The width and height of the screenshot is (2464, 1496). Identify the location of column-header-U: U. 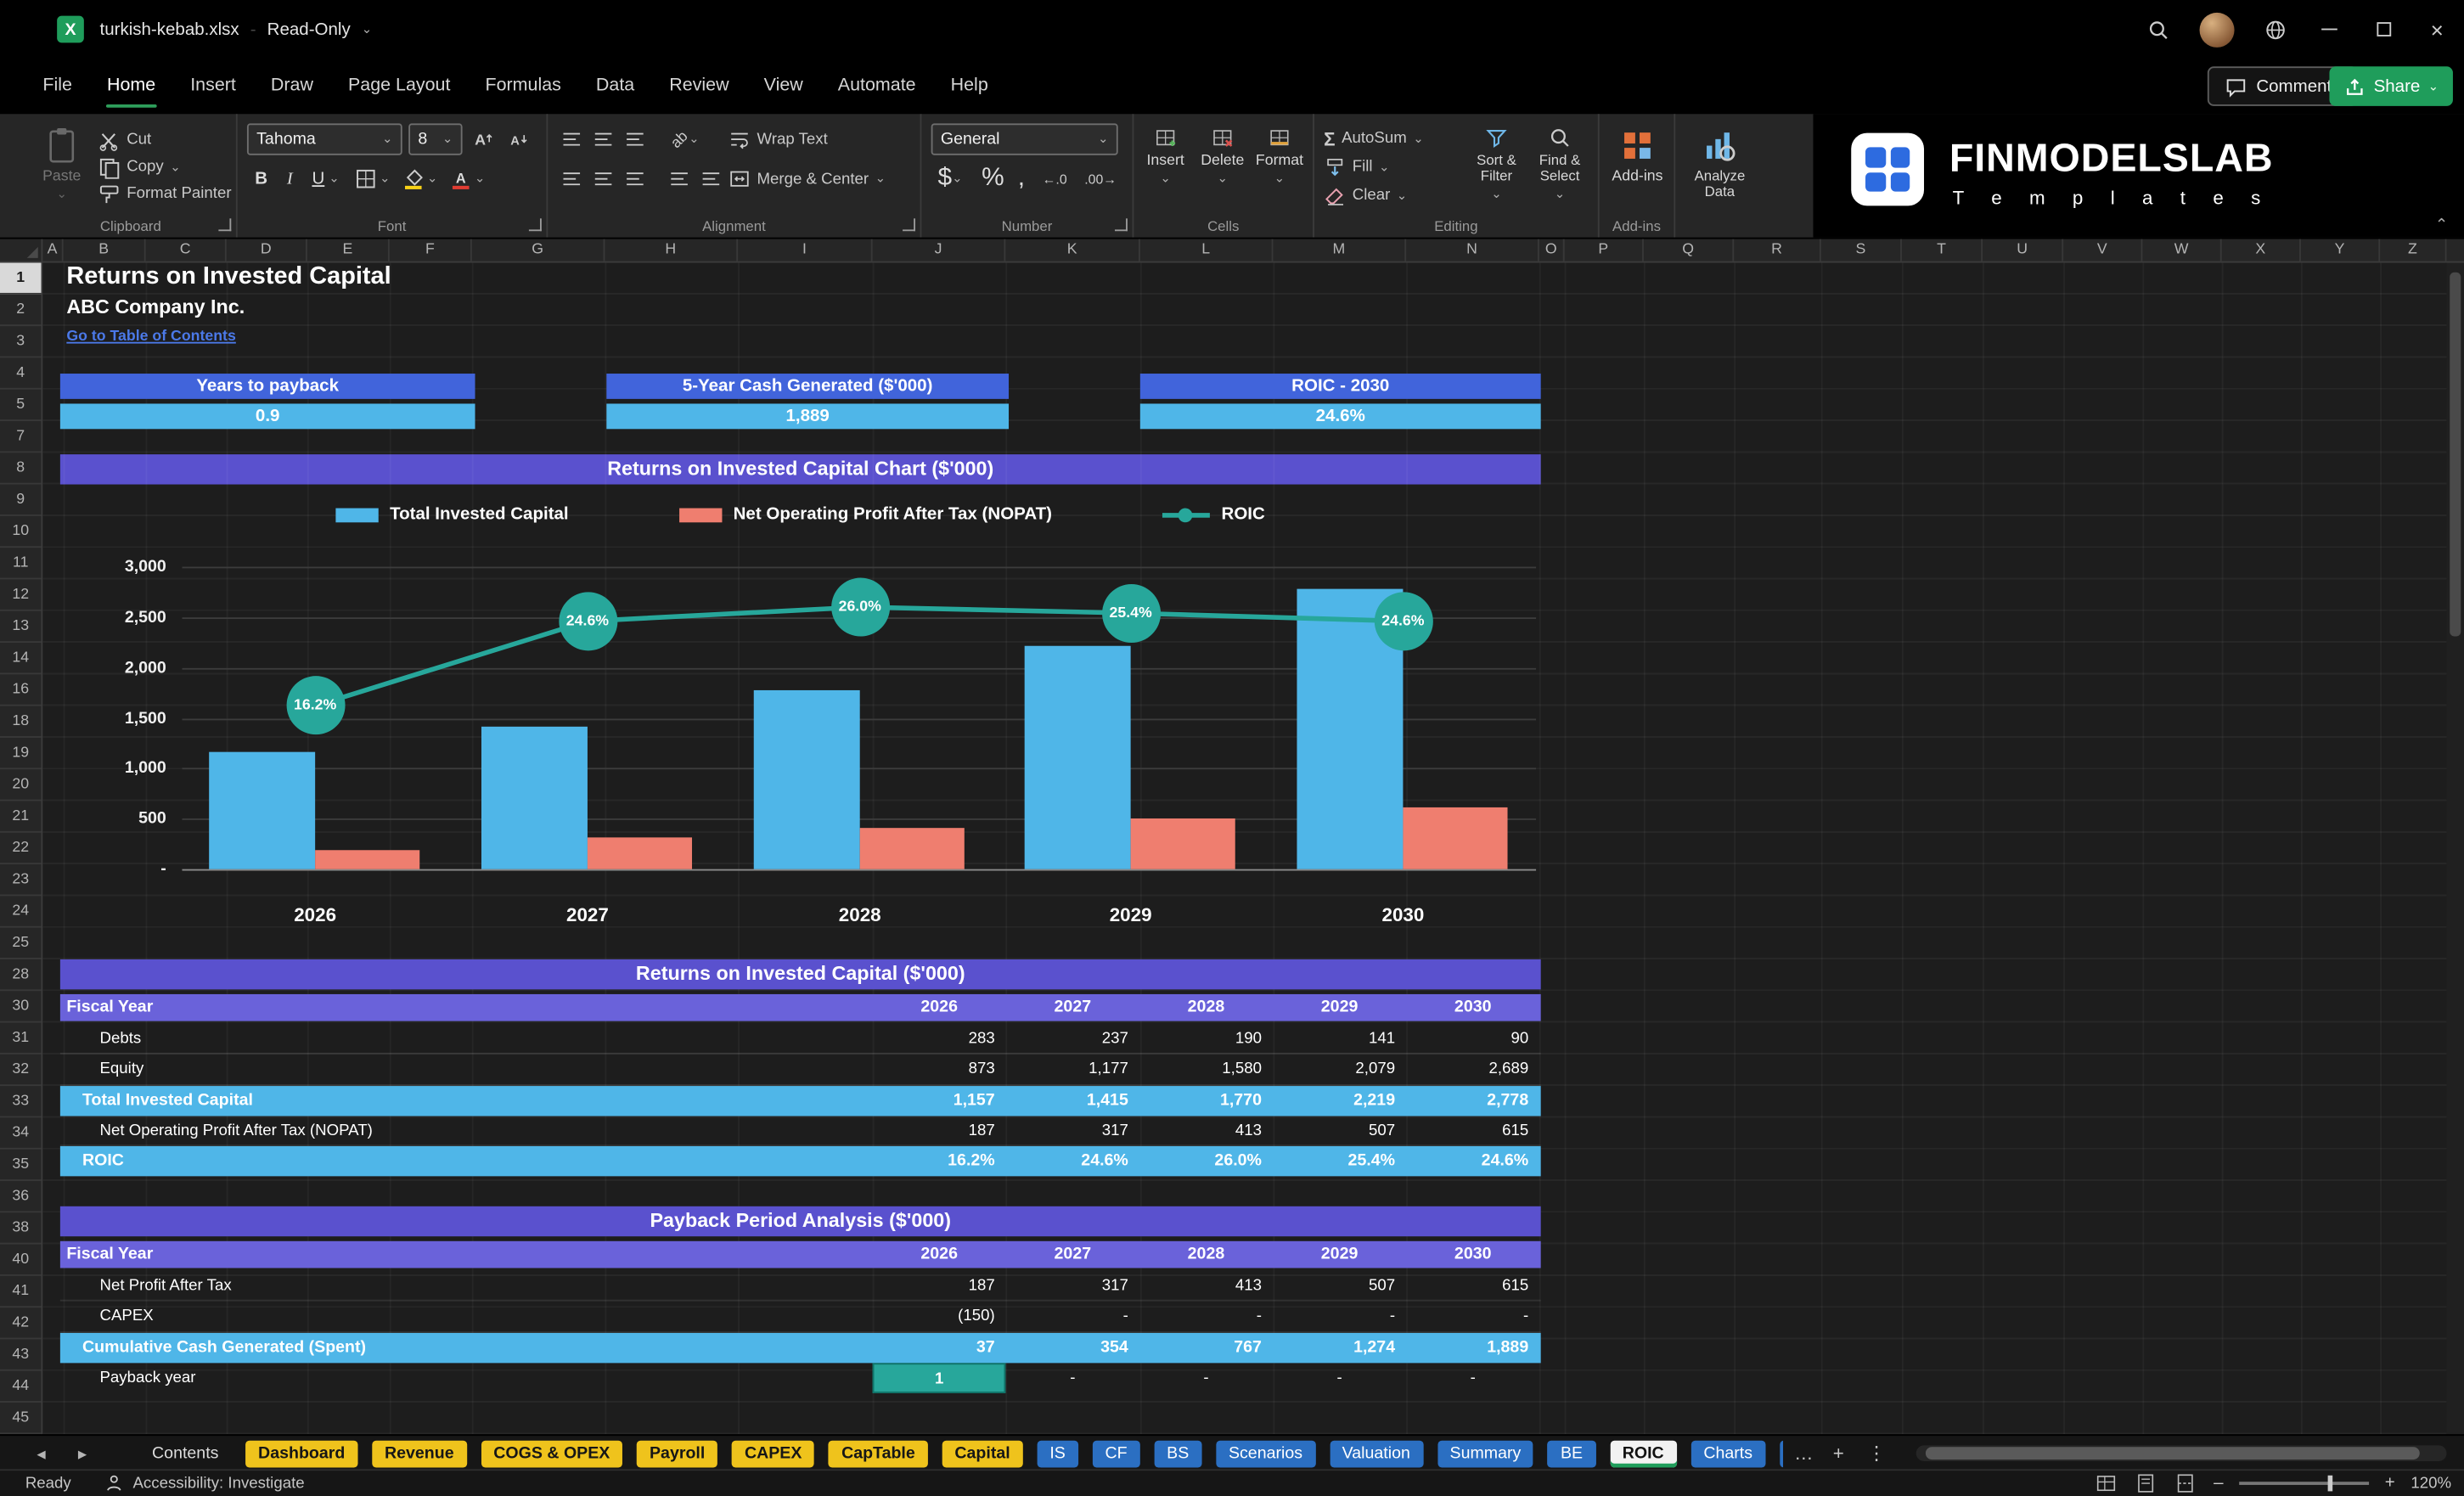
(2023, 250).